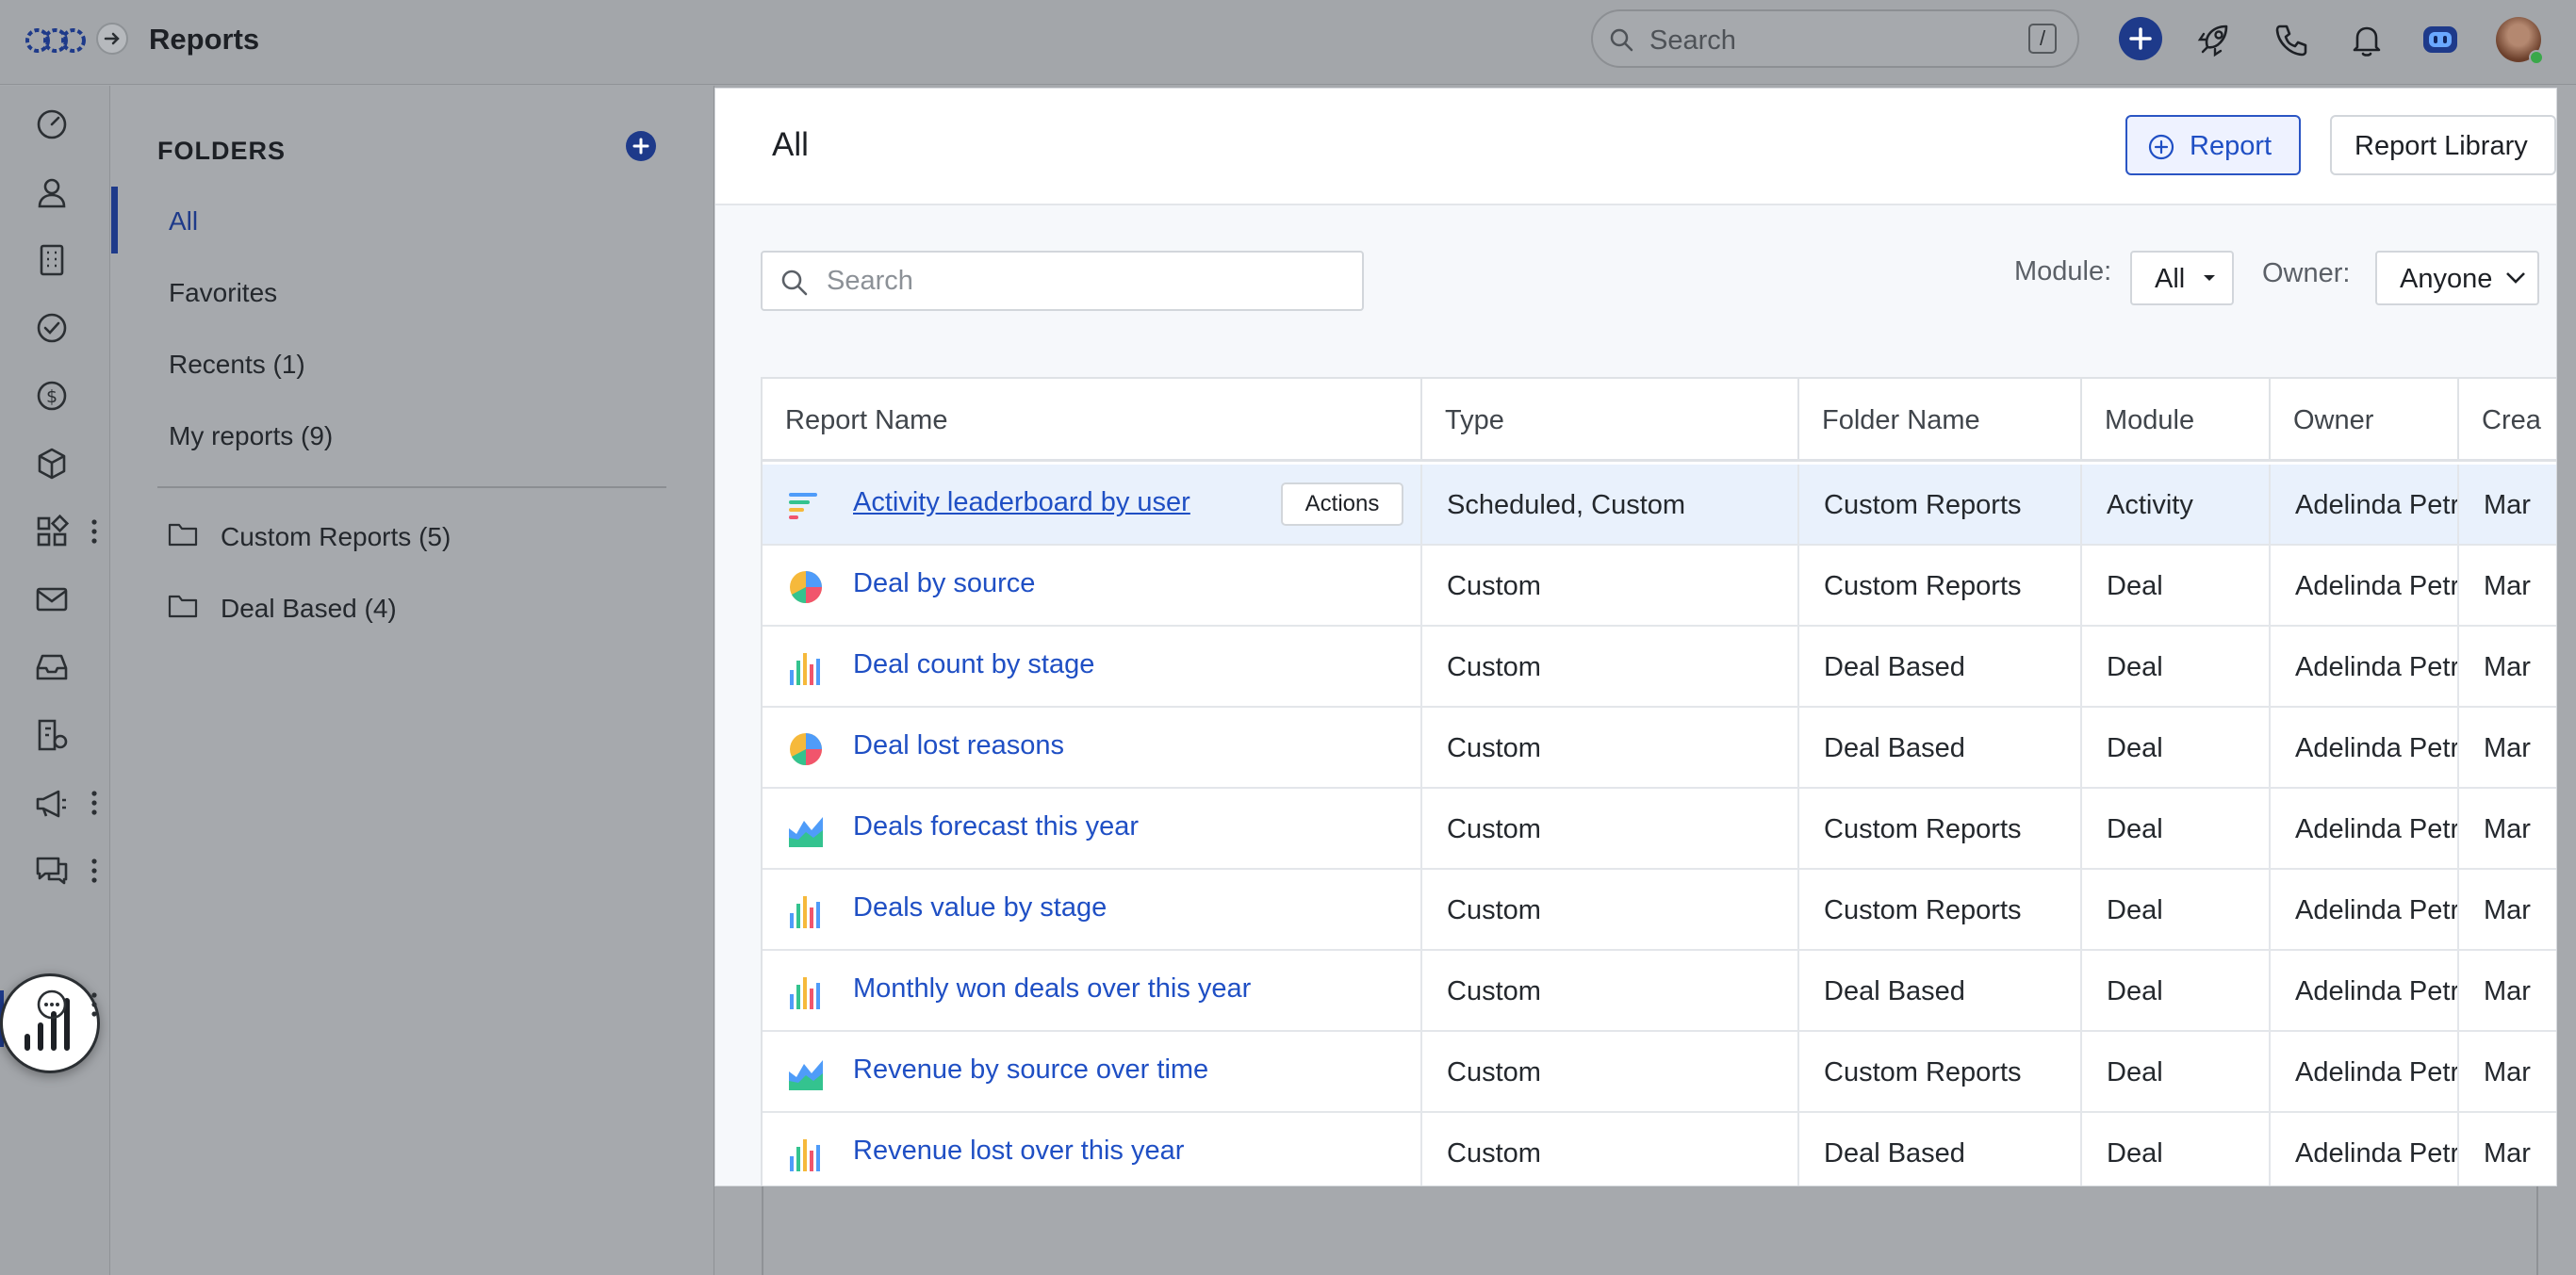 This screenshot has height=1275, width=2576. Describe the element at coordinates (52, 532) in the screenshot. I see `apps-grid-icon` at that location.